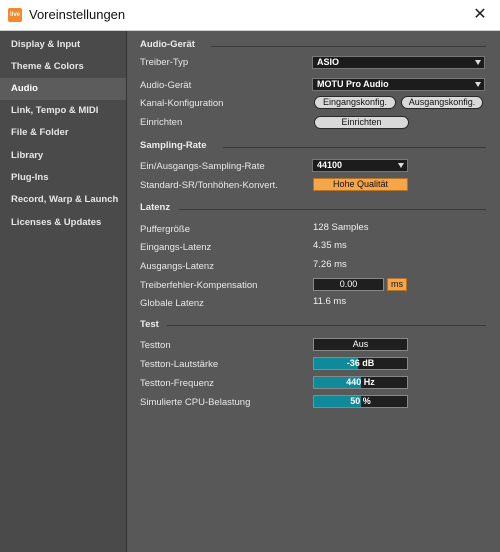 The image size is (500, 552). What do you see at coordinates (209, 185) in the screenshot?
I see `default-sr-label: Standard-SR/Tonhöhen-Konvert.` at bounding box center [209, 185].